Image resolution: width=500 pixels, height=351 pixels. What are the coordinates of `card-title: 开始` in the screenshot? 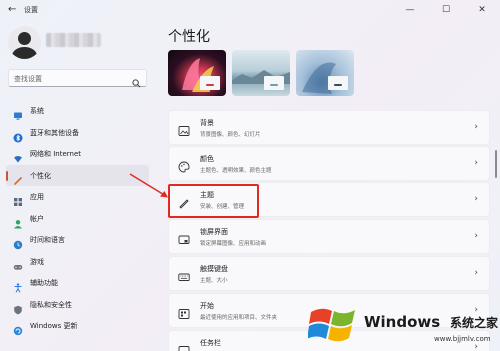 It's located at (207, 306).